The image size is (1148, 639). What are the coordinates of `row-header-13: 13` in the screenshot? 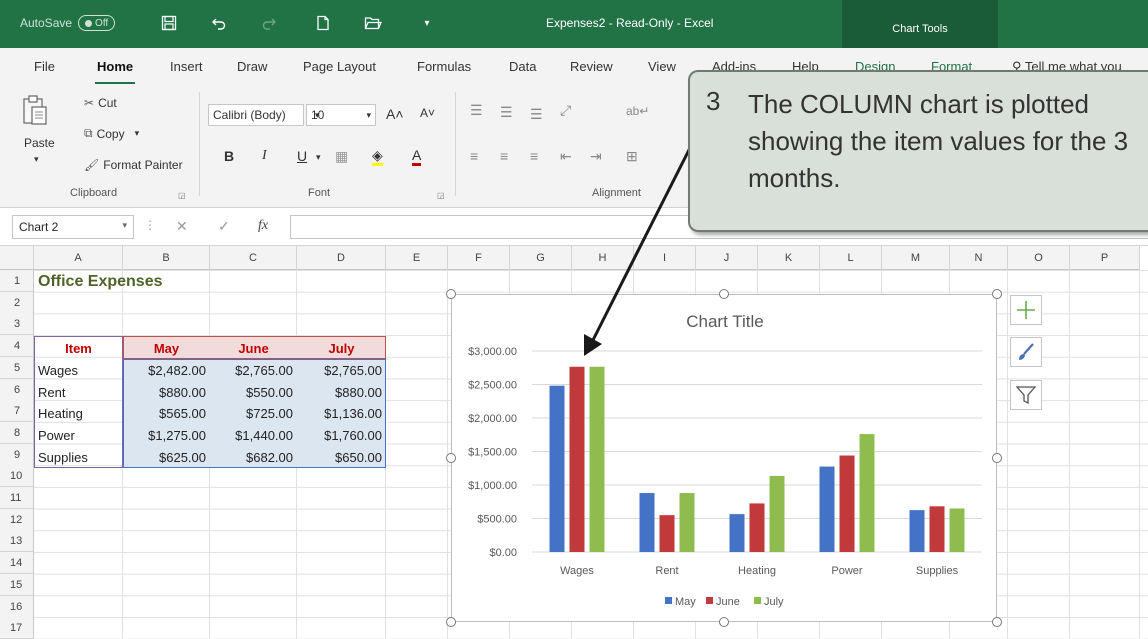 It's located at (17, 541).